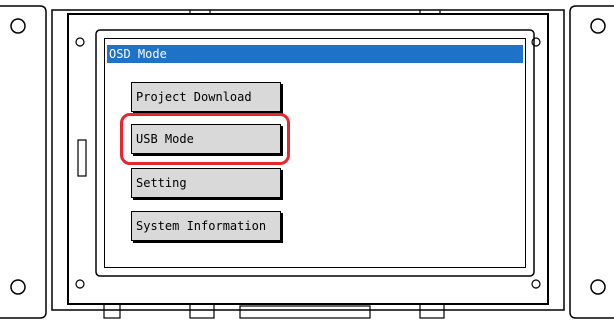  What do you see at coordinates (206, 97) in the screenshot?
I see `project-download-button: Project Download` at bounding box center [206, 97].